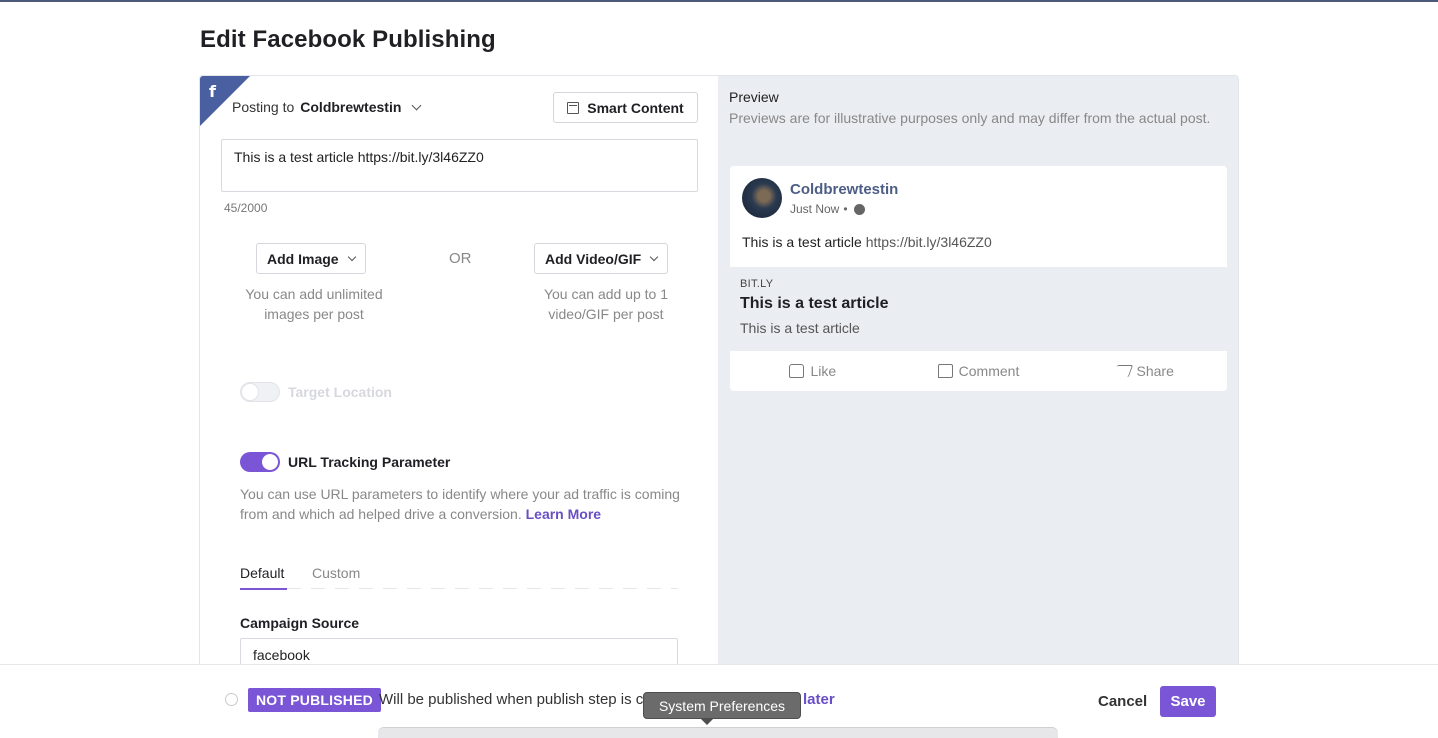  What do you see at coordinates (231, 699) in the screenshot?
I see `clock-icon` at bounding box center [231, 699].